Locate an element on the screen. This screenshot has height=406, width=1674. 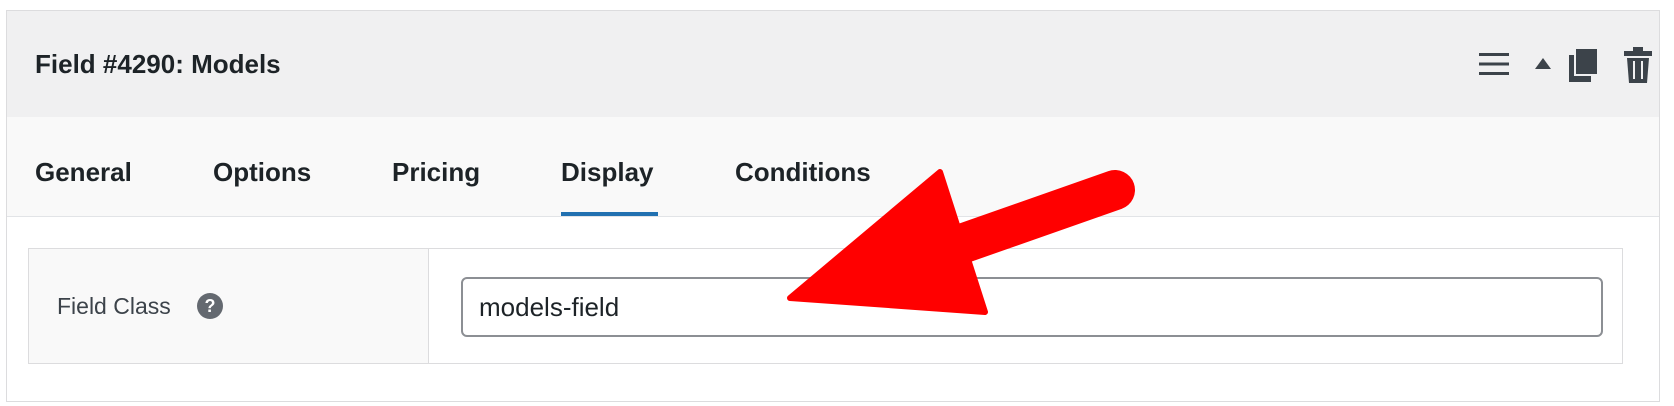
tab-options: Options is located at coordinates (262, 172).